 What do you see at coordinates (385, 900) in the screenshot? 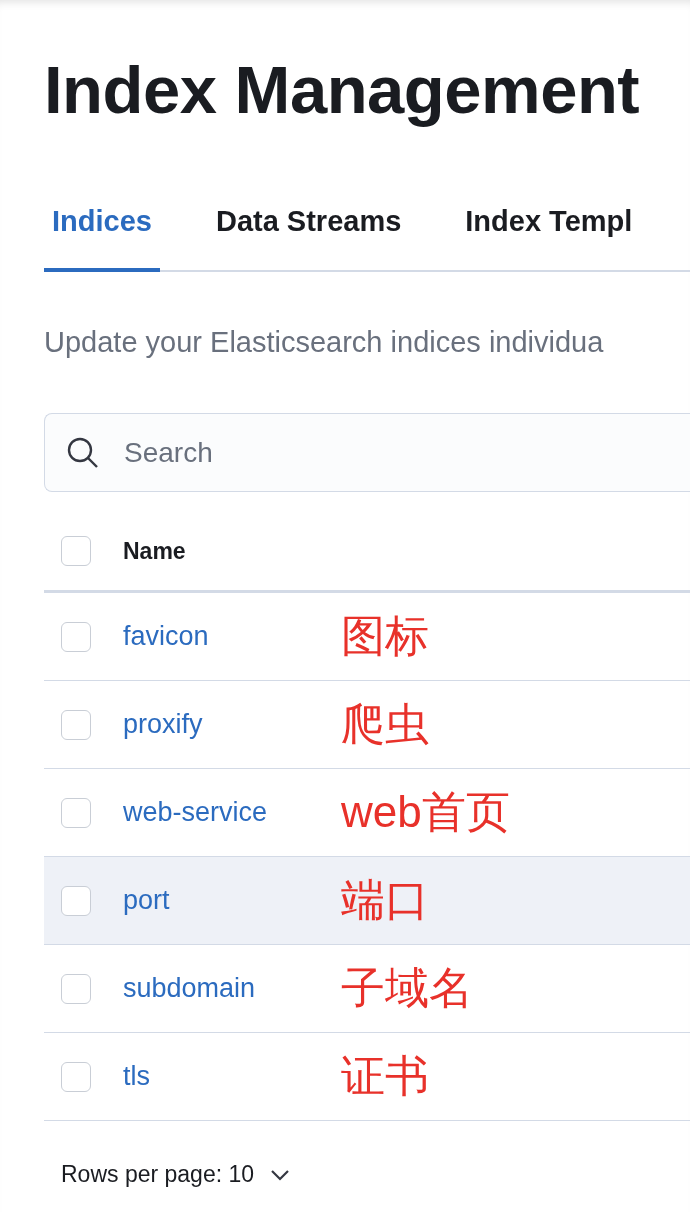
I see `annotation-text: 端口` at bounding box center [385, 900].